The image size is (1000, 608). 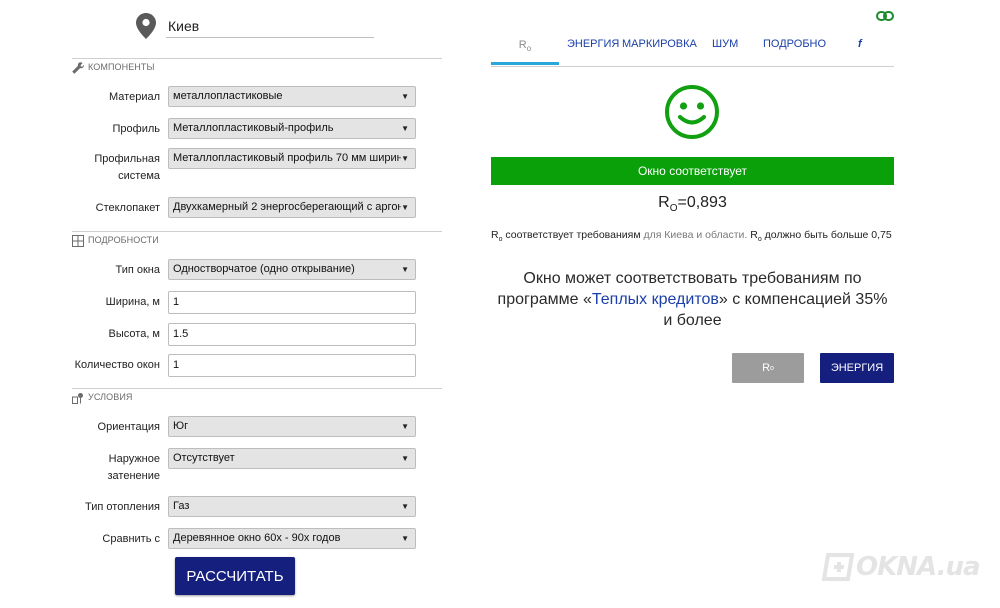 What do you see at coordinates (146, 28) in the screenshot?
I see `map-pin-icon` at bounding box center [146, 28].